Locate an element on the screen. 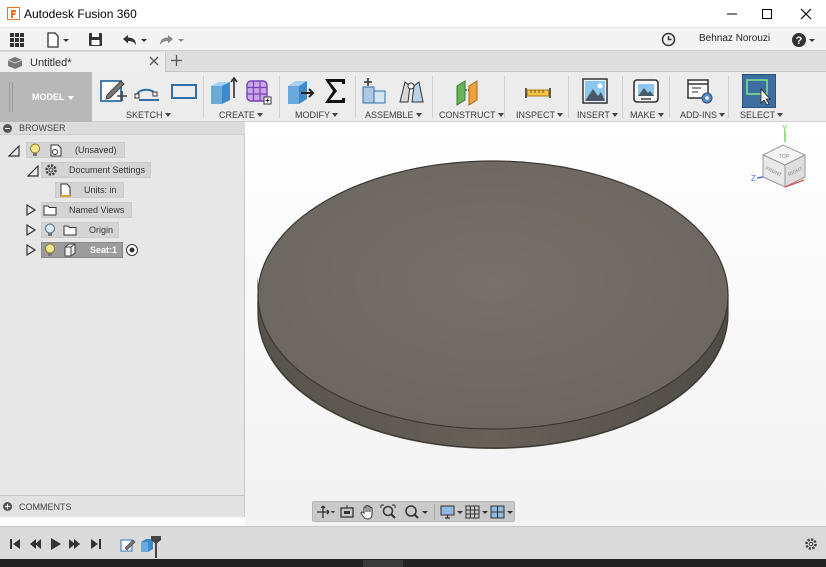 This screenshot has height=567, width=826. new-component-icon is located at coordinates (375, 91).